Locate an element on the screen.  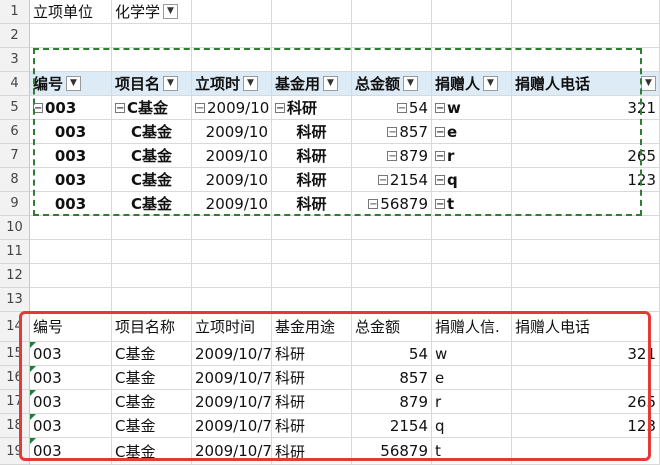
row-header: 11 is located at coordinates (15, 252).